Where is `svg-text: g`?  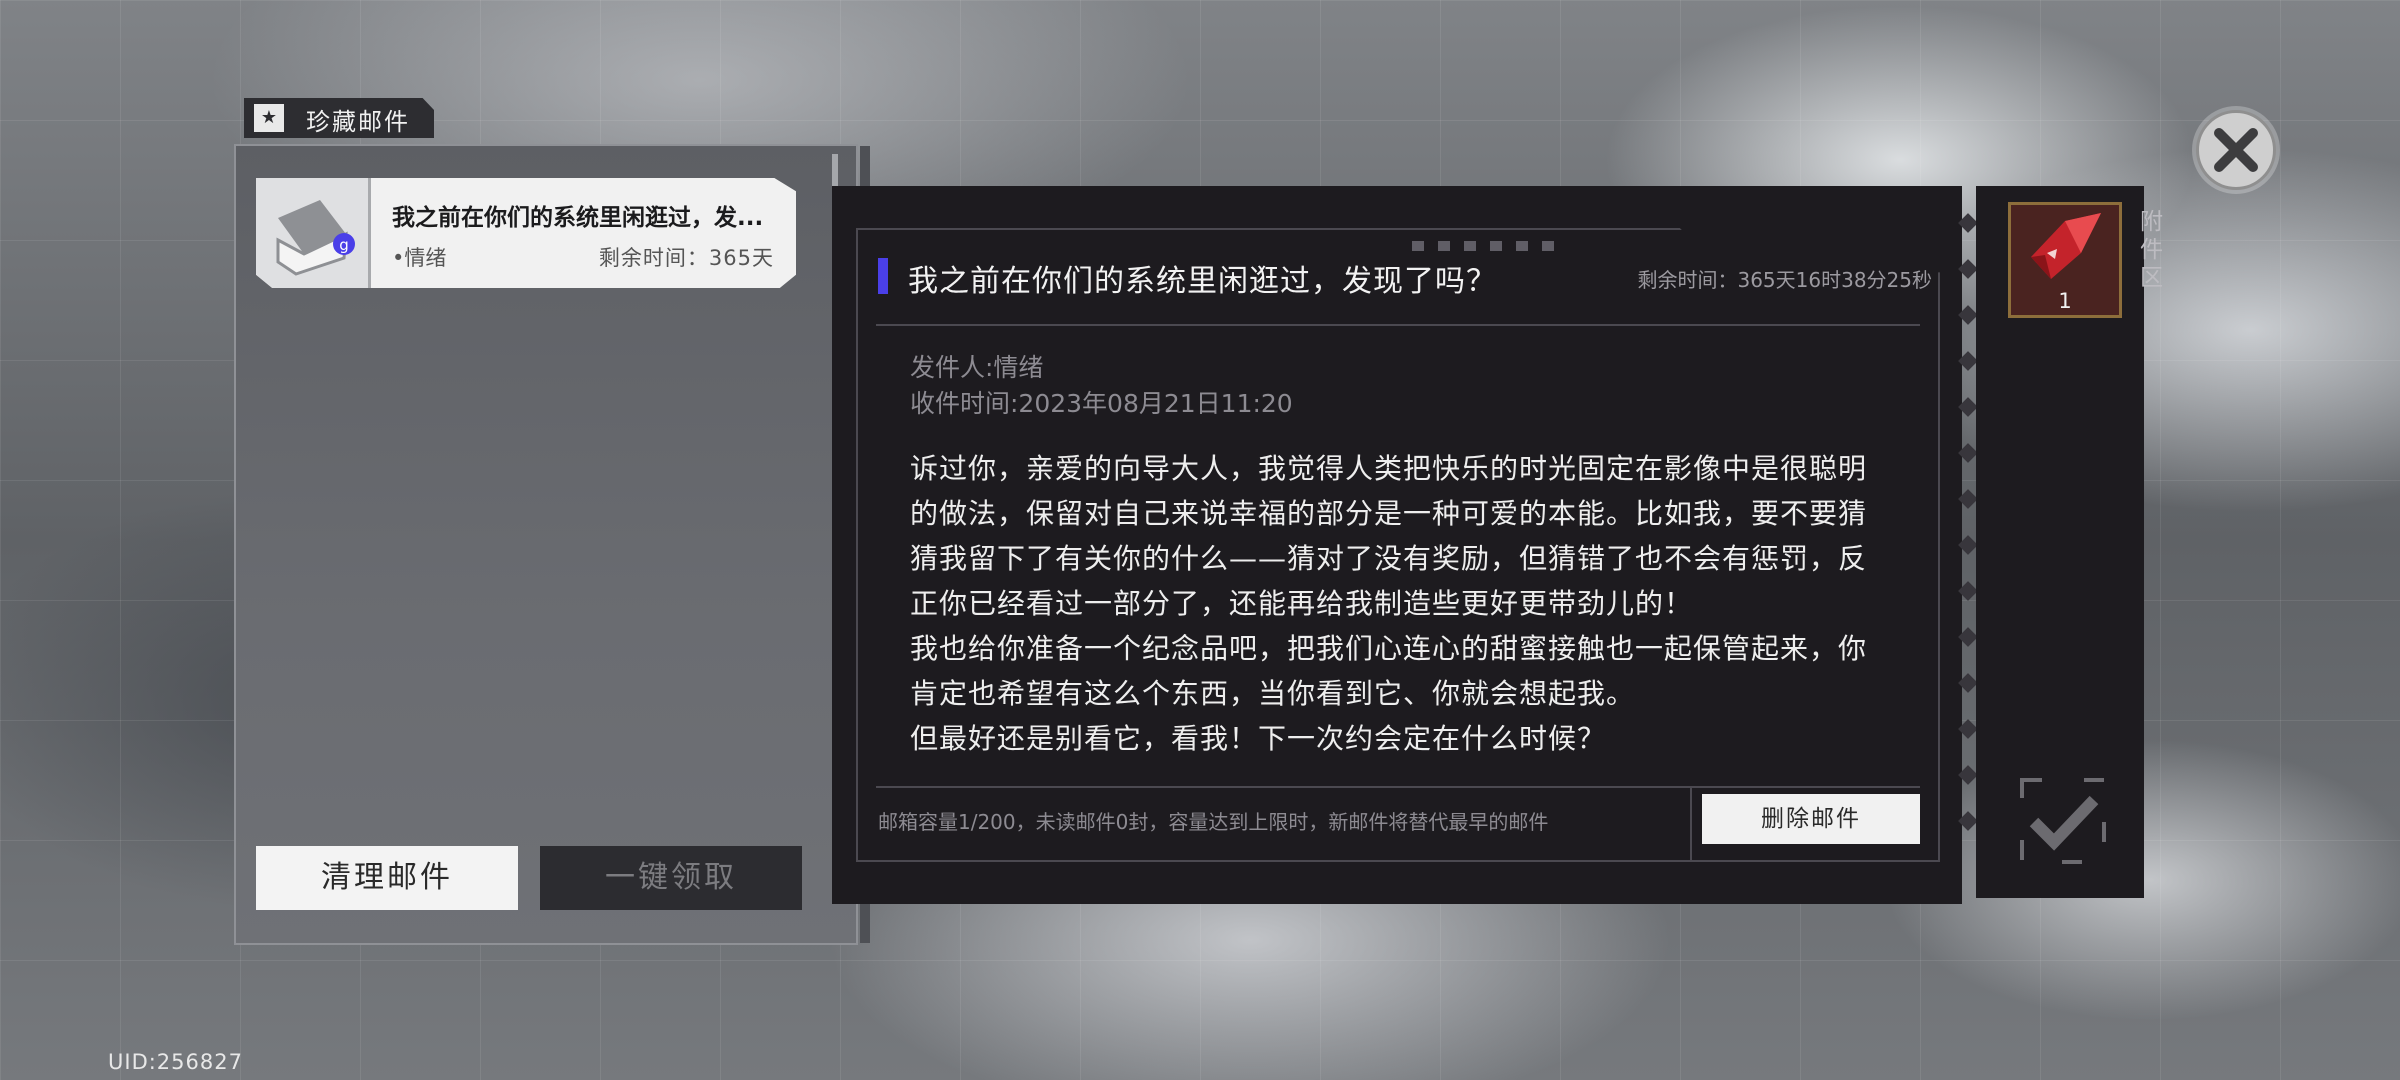
svg-text: g is located at coordinates (344, 245).